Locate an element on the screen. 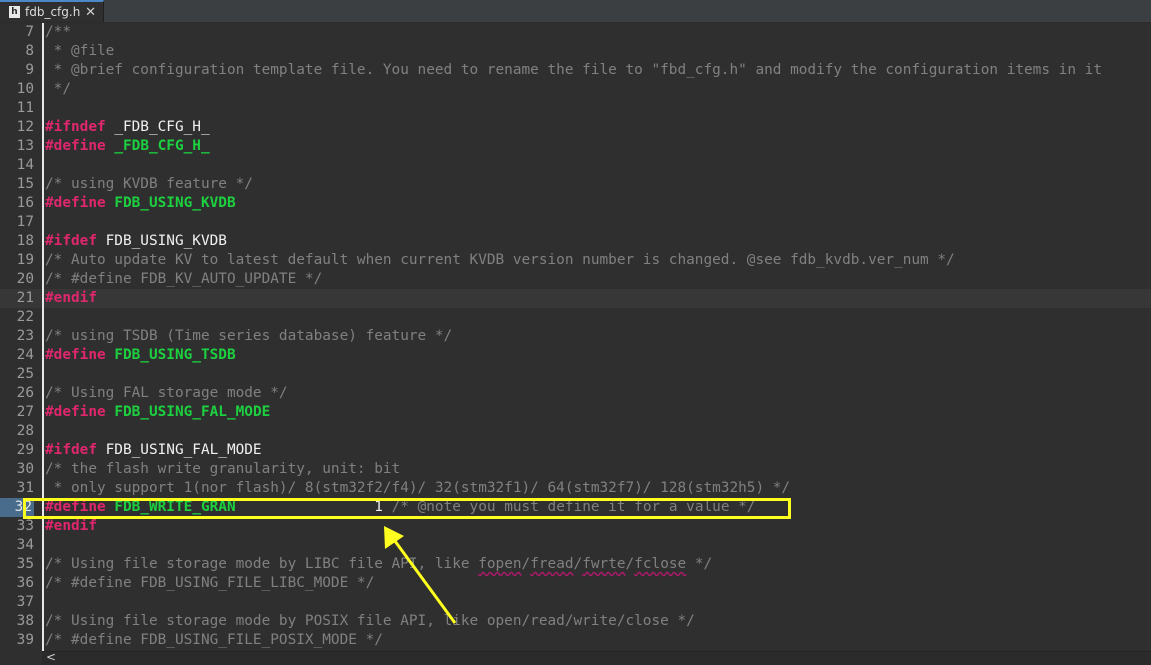 This screenshot has height=665, width=1151. code-line: 34 is located at coordinates (575, 545).